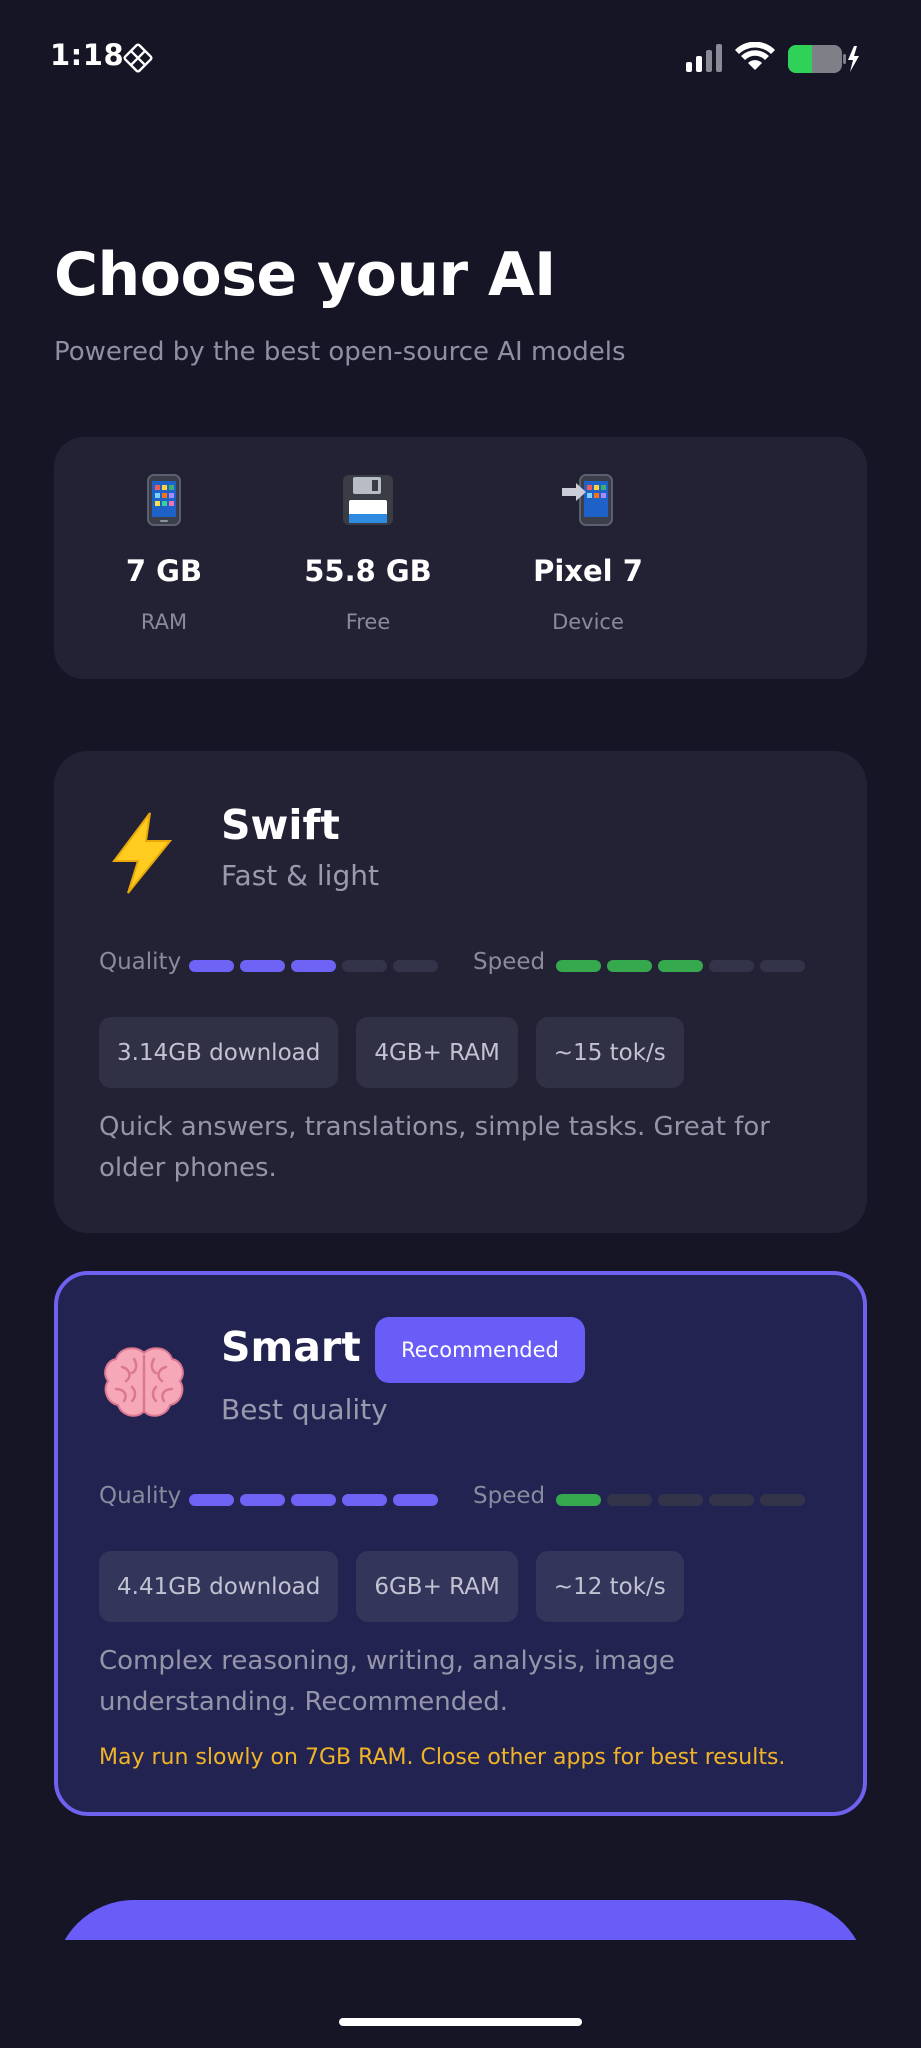 The width and height of the screenshot is (921, 2048). What do you see at coordinates (87, 55) in the screenshot?
I see `status-time: 1:18` at bounding box center [87, 55].